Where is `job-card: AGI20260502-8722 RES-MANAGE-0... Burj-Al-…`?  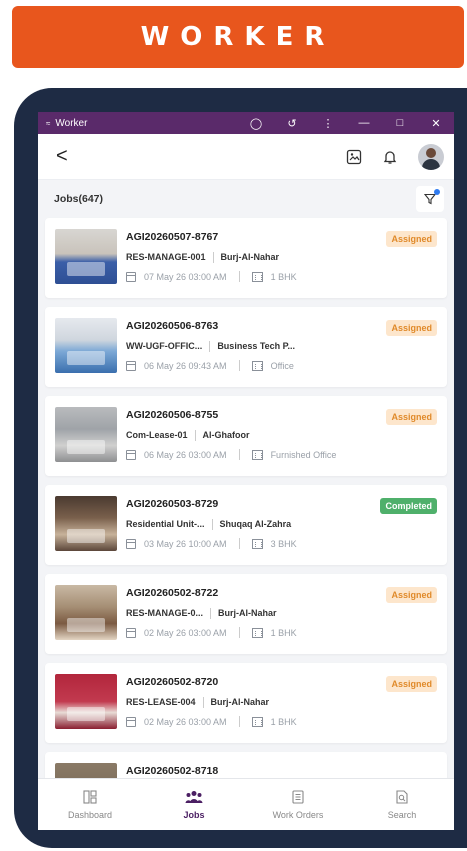
job-card: AGI20260502-8722 RES-MANAGE-0... Burj-Al-… is located at coordinates (246, 614).